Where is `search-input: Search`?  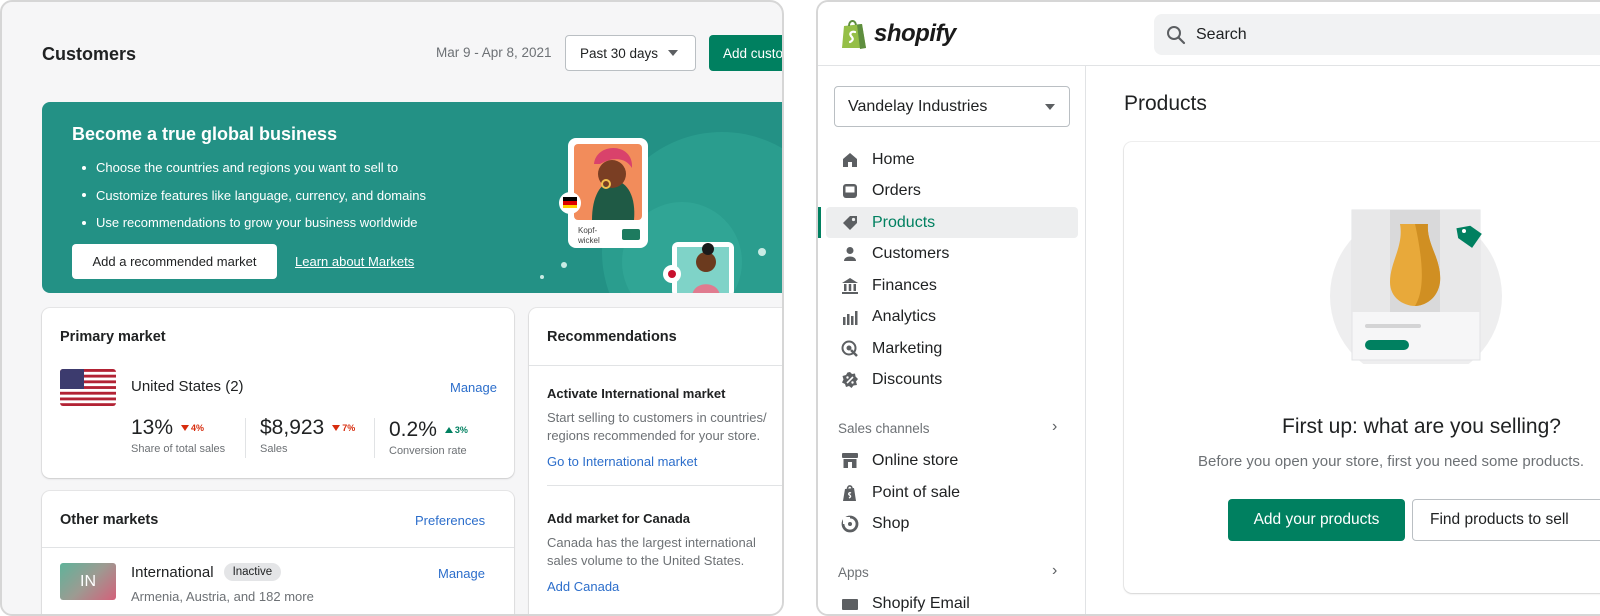
search-input: Search is located at coordinates (1377, 34).